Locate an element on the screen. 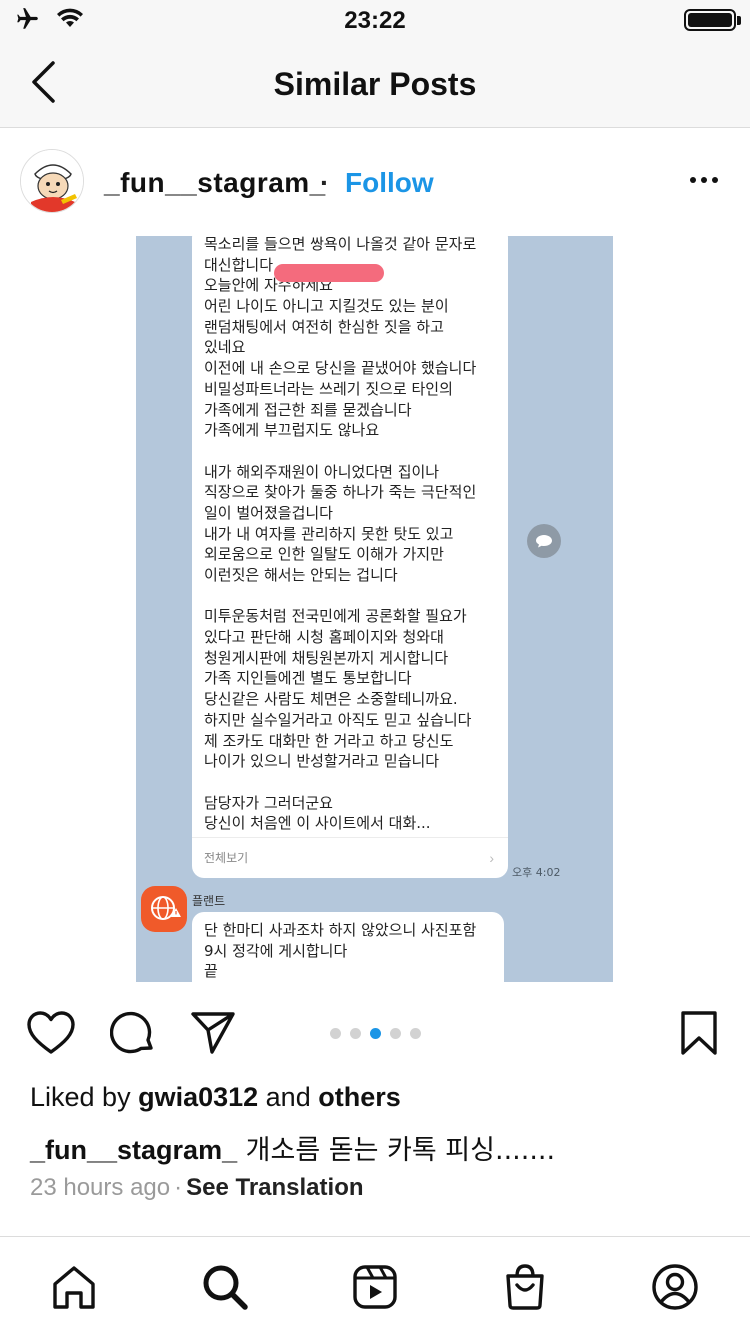 Image resolution: width=750 pixels, height=1334 pixels. share-button is located at coordinates (213, 1033).